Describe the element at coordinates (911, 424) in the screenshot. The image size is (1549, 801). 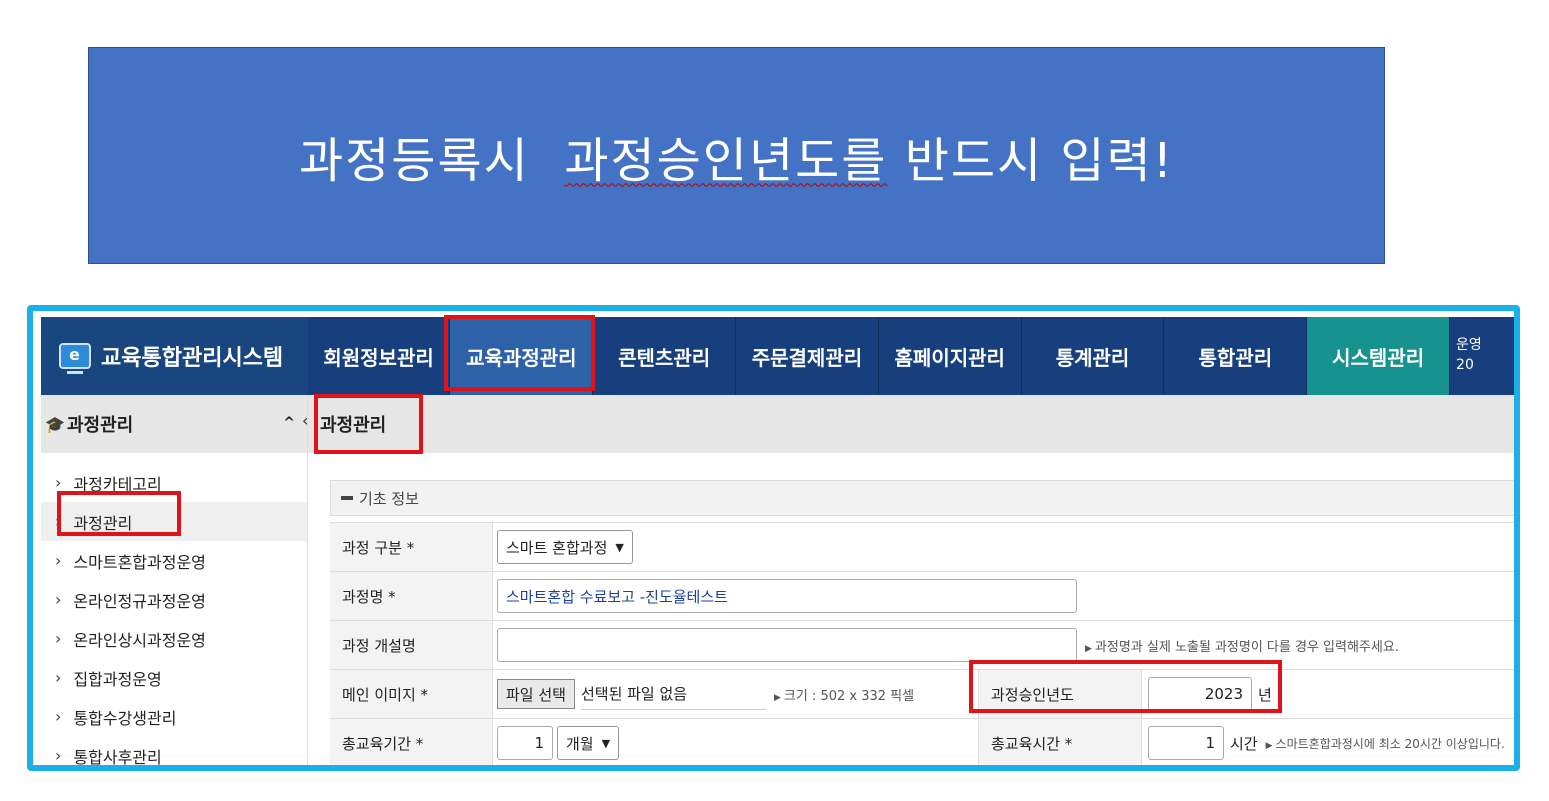
I see `page-title: 과정관리` at that location.